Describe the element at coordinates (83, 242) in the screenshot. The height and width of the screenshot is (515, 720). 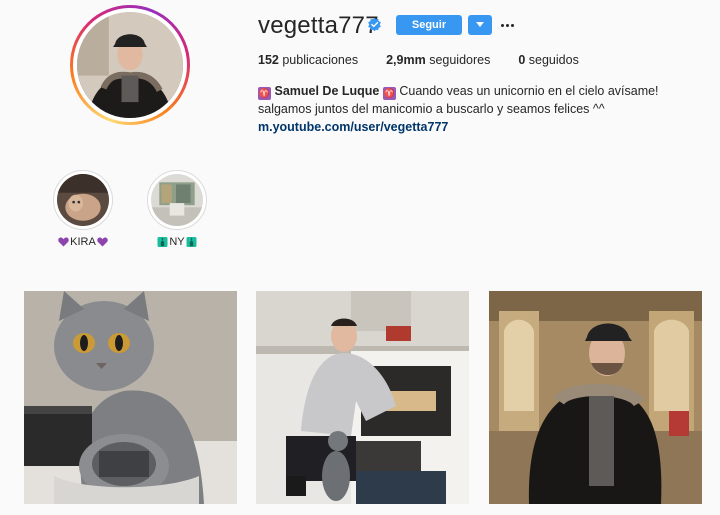
I see `highlight-label: KIRA` at that location.